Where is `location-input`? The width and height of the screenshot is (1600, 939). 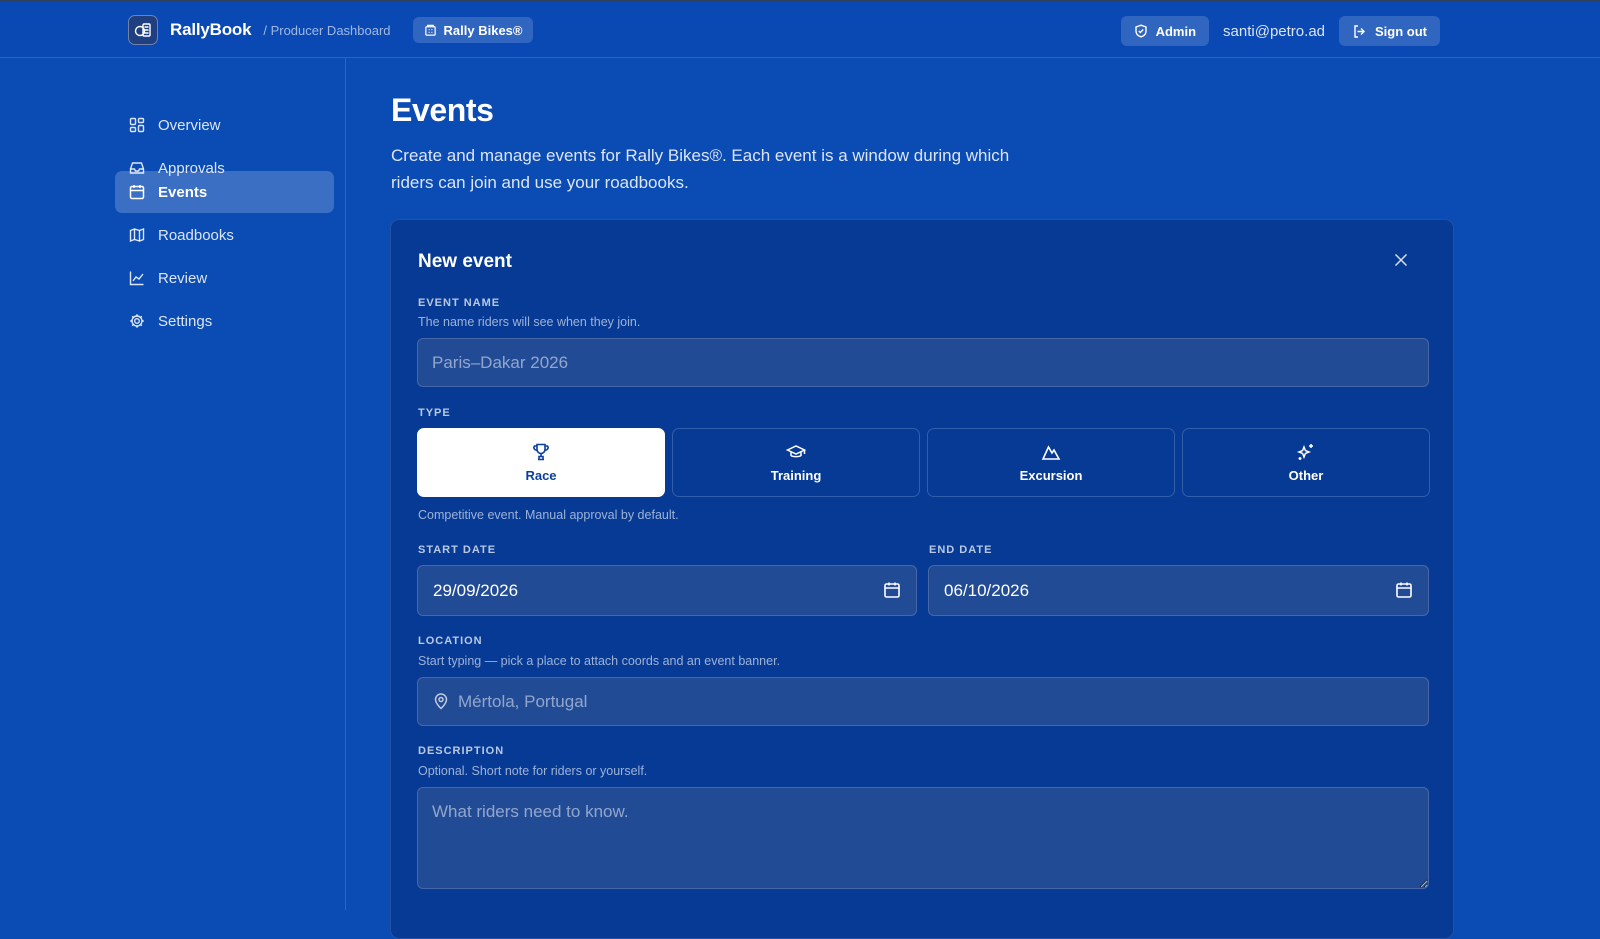
location-input is located at coordinates (923, 701).